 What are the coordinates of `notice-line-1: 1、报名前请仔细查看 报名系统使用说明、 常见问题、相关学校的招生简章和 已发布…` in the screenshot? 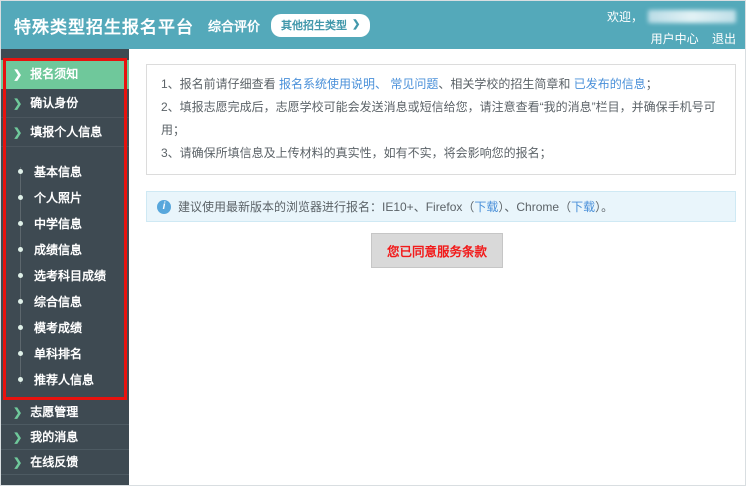 It's located at (441, 84).